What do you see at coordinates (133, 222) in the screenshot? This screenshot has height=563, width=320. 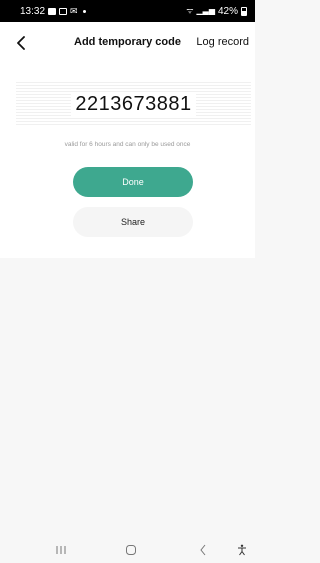 I see `share-button: Share` at bounding box center [133, 222].